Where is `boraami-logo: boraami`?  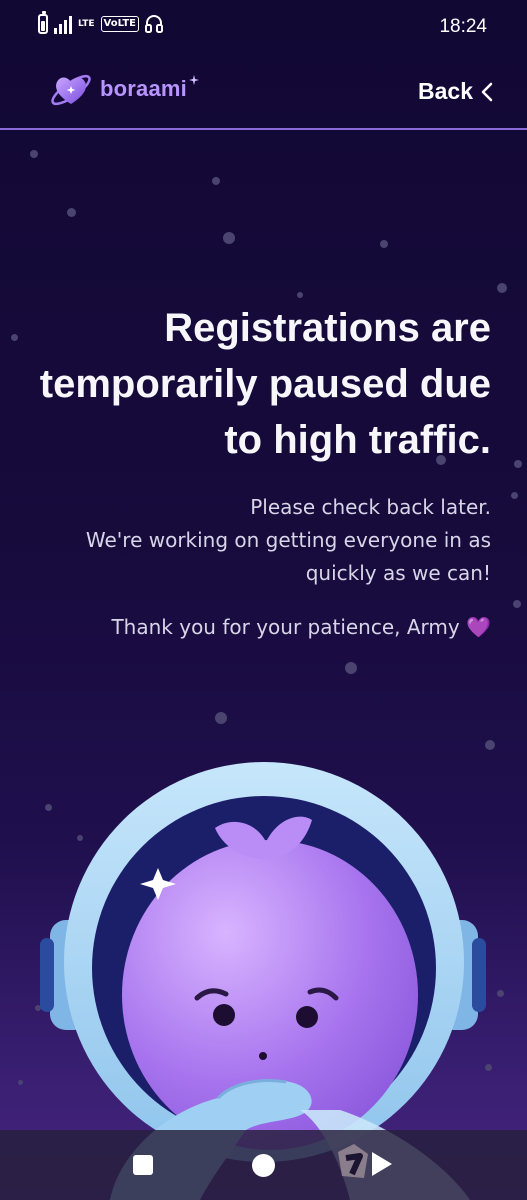 boraami-logo: boraami is located at coordinates (123, 89).